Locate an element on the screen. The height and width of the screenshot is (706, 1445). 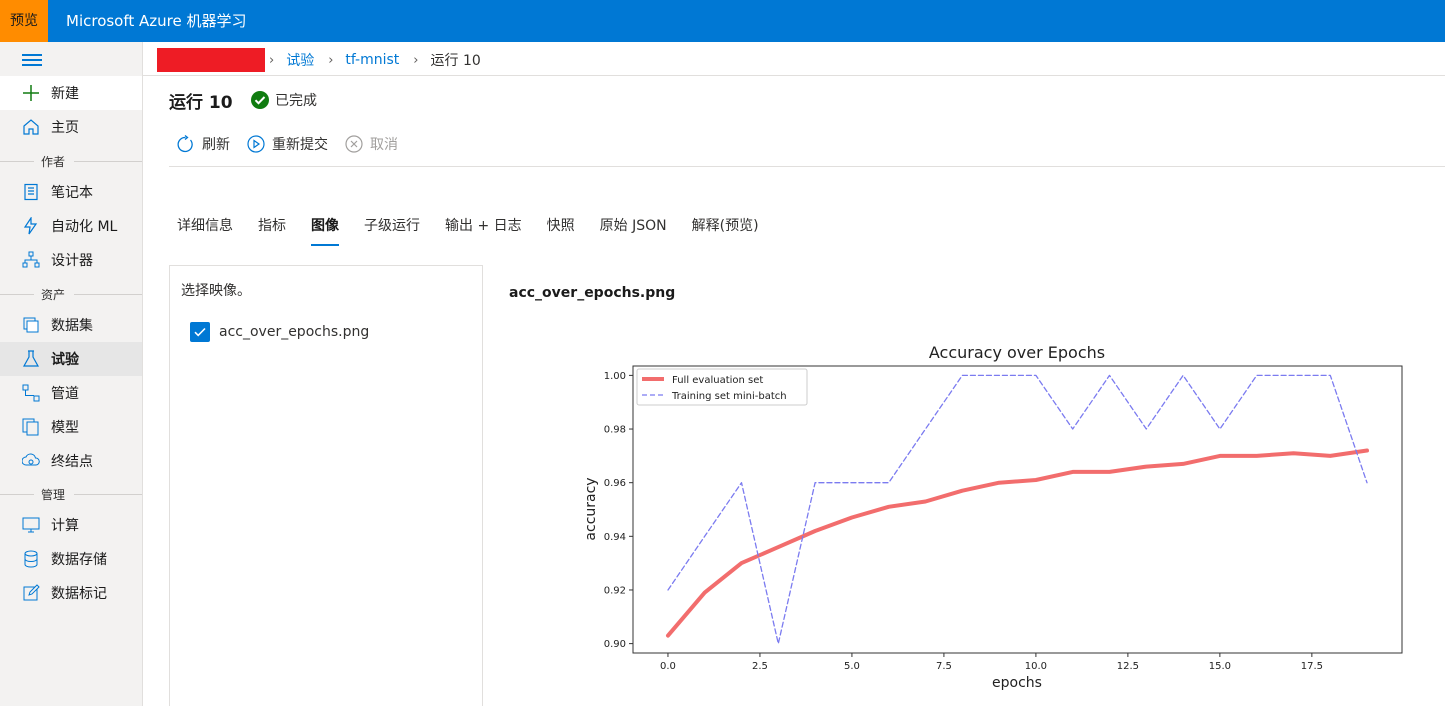
x-tick-label: 12.5 is located at coordinates (1128, 666).